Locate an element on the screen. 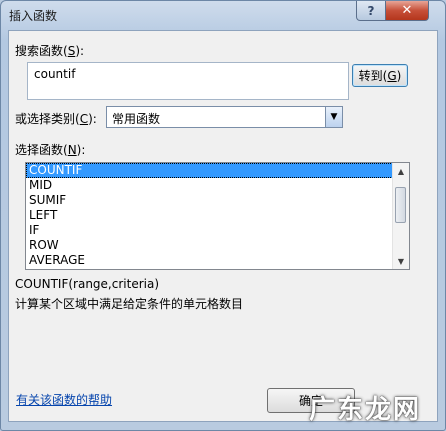 This screenshot has height=431, width=446. function-list-scrollbar: ▲ ▼ is located at coordinates (400, 216).